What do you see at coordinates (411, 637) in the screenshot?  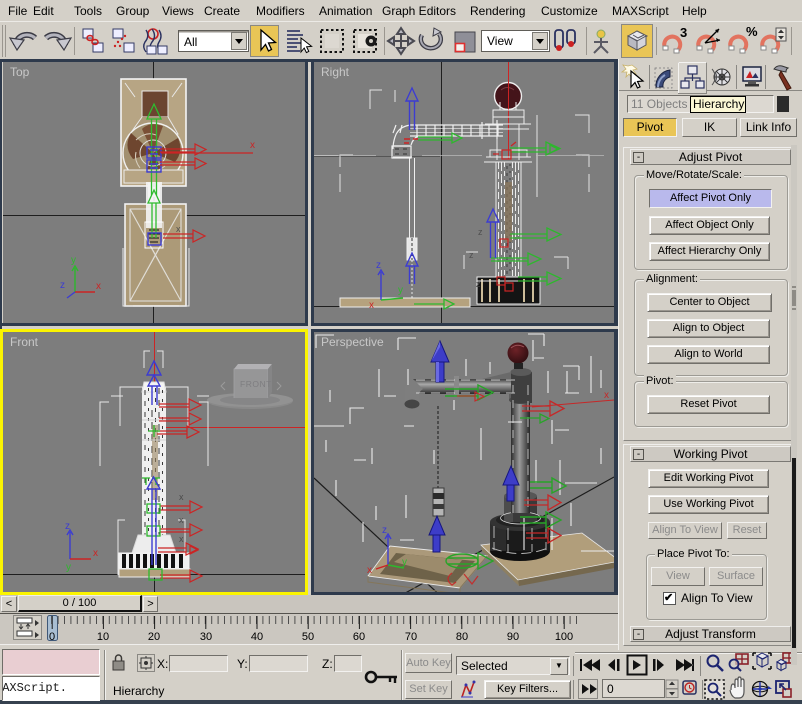 I see `svg-text: 70` at bounding box center [411, 637].